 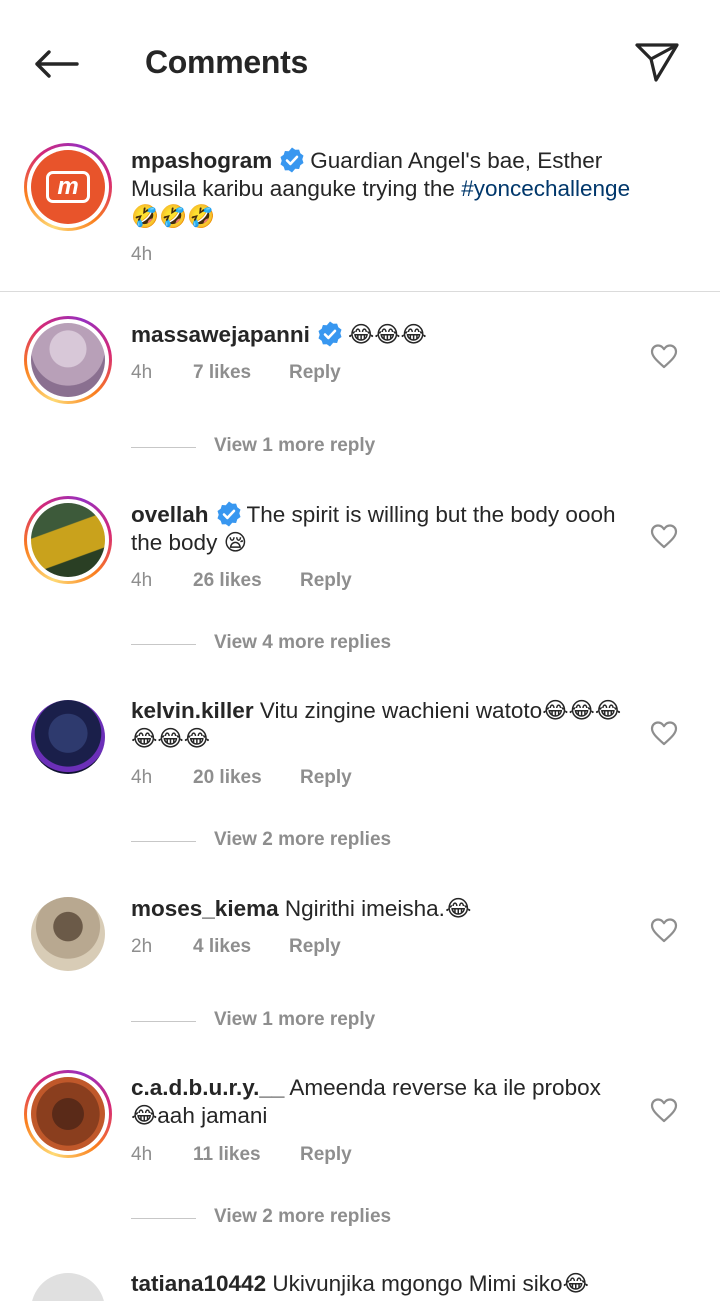 What do you see at coordinates (360, 63) in the screenshot?
I see `top-bar: Comments` at bounding box center [360, 63].